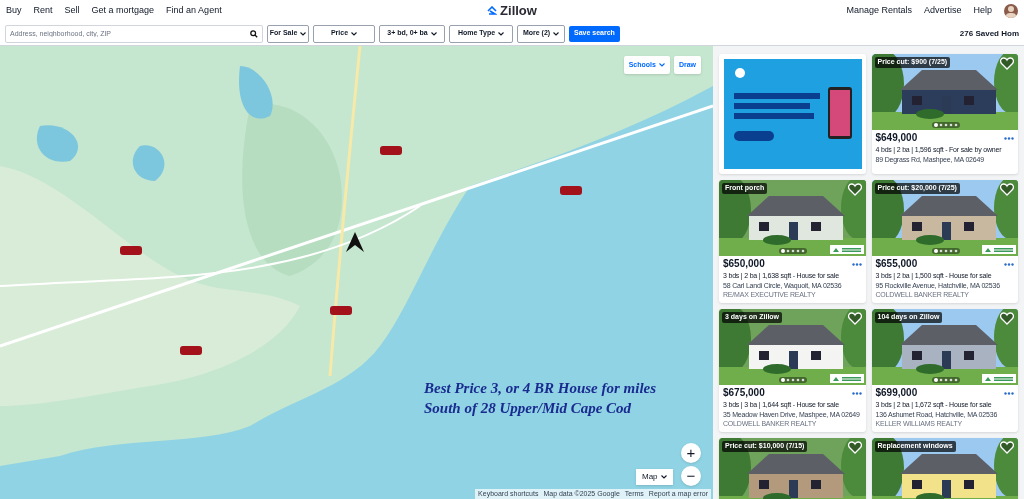 Image resolution: width=1024 pixels, height=499 pixels. Describe the element at coordinates (989, 33) in the screenshot. I see `saved-homes-count: 276 Saved Hom` at that location.